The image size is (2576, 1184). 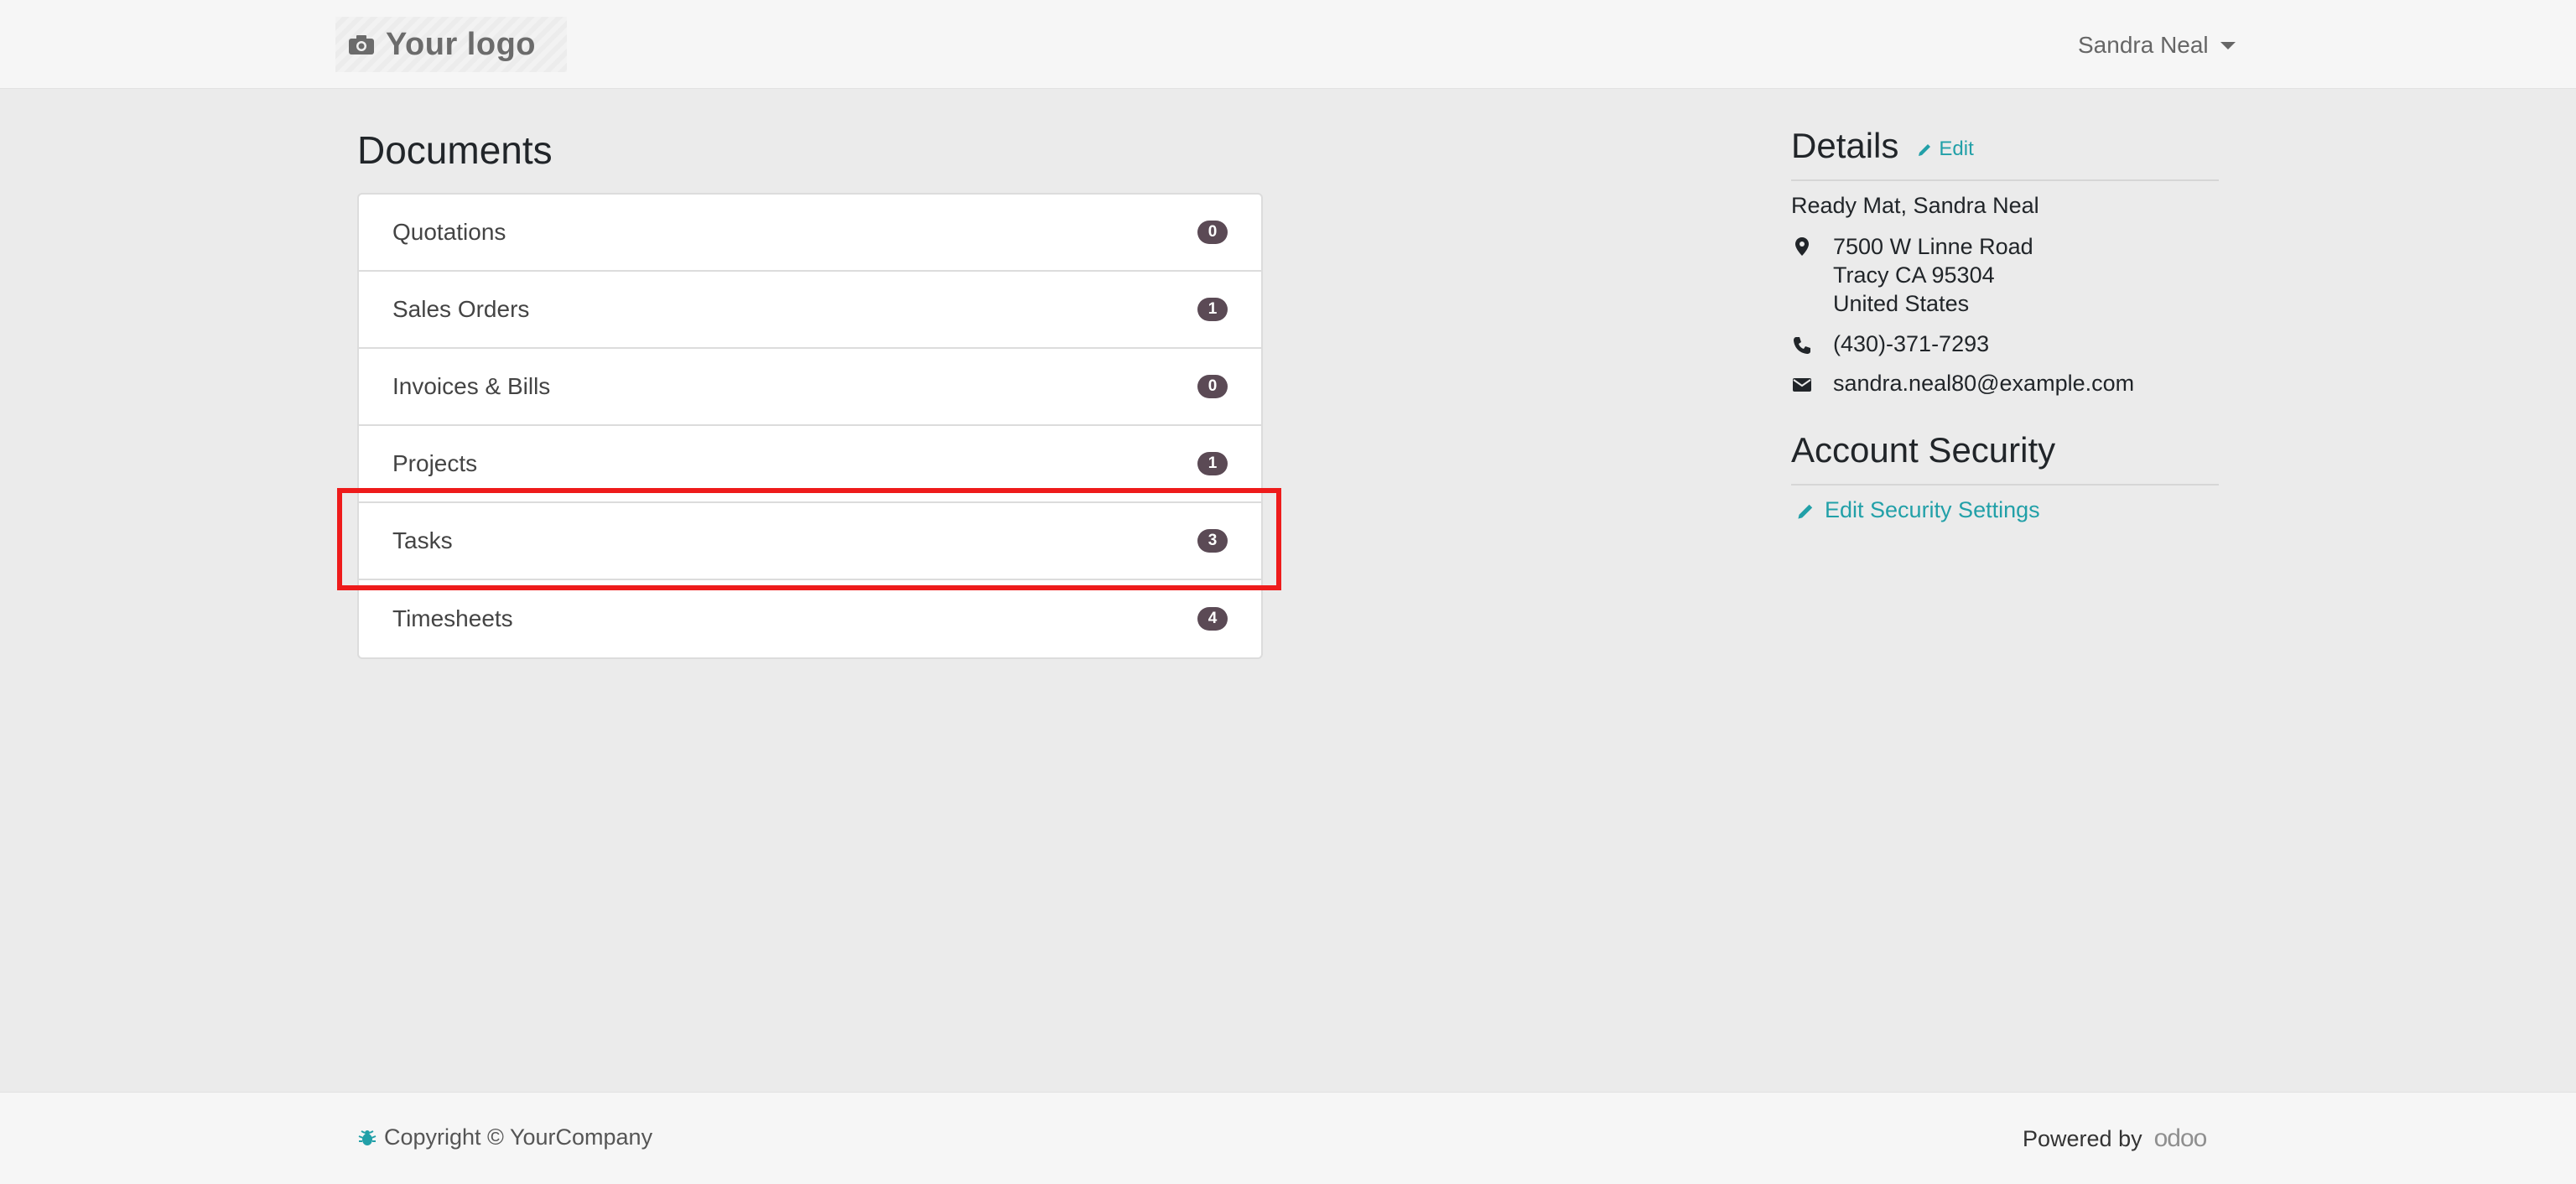 What do you see at coordinates (1914, 275) in the screenshot?
I see `address-line: Tracy CA 95304` at bounding box center [1914, 275].